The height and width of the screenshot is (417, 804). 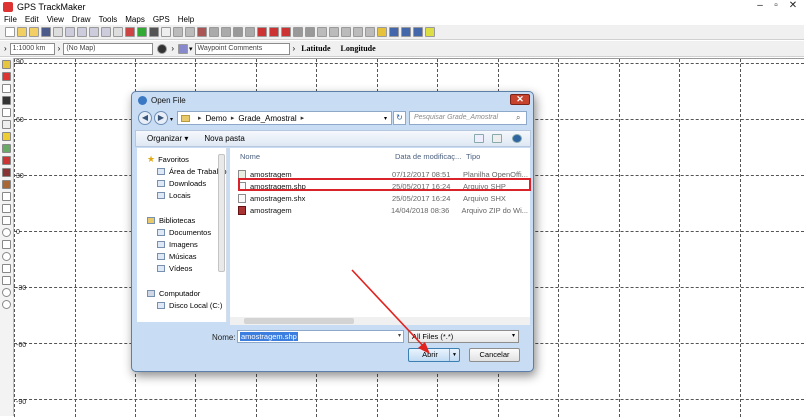 I want to click on sidebar-item-videos: Vídeos, so click(x=174, y=268).